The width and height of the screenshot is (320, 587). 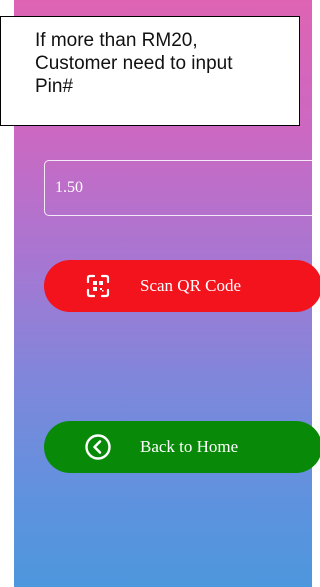 What do you see at coordinates (98, 286) in the screenshot?
I see `qr-scan-icon` at bounding box center [98, 286].